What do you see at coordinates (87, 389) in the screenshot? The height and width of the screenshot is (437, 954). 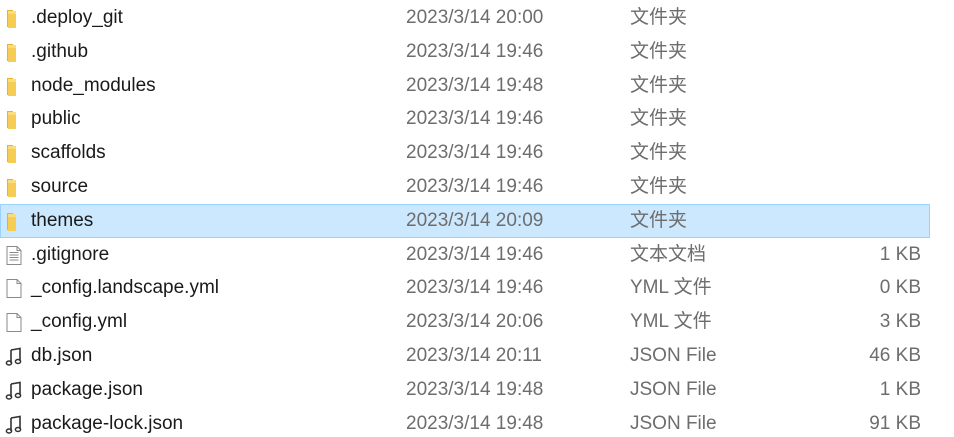 I see `file-name: package.json` at bounding box center [87, 389].